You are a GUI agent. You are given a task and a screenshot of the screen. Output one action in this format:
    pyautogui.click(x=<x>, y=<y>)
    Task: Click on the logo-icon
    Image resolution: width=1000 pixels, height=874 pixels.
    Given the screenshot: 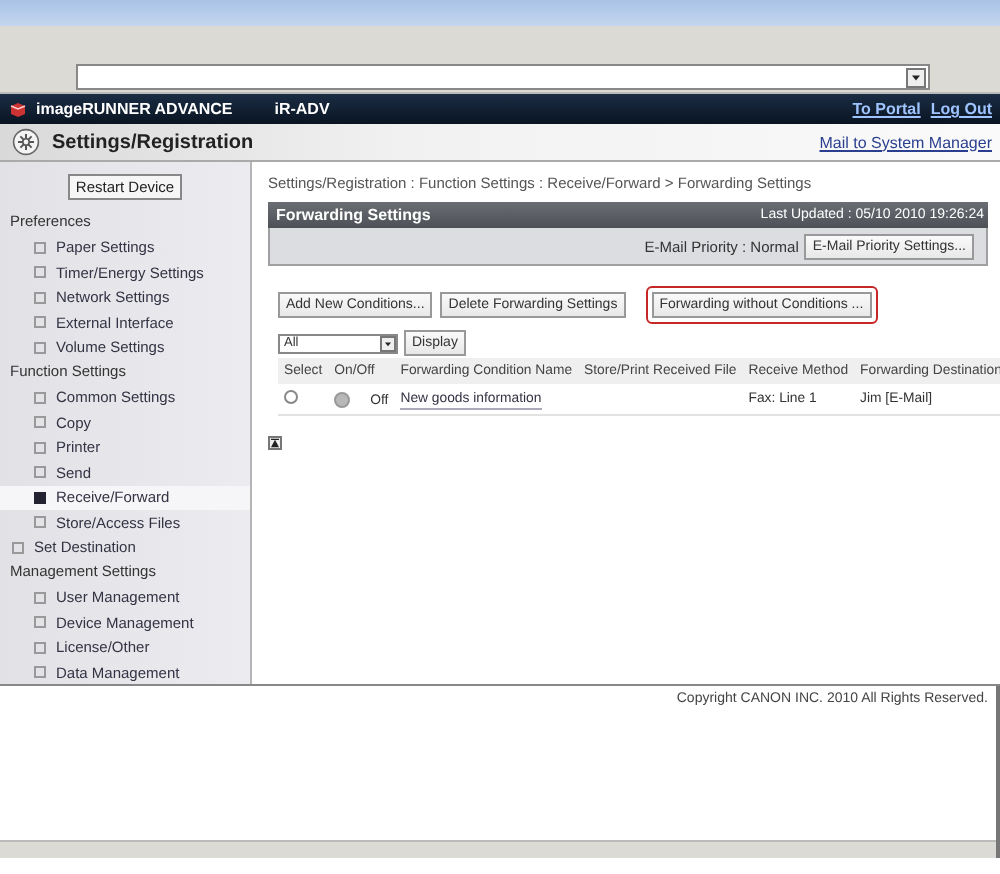 What is the action you would take?
    pyautogui.click(x=18, y=109)
    